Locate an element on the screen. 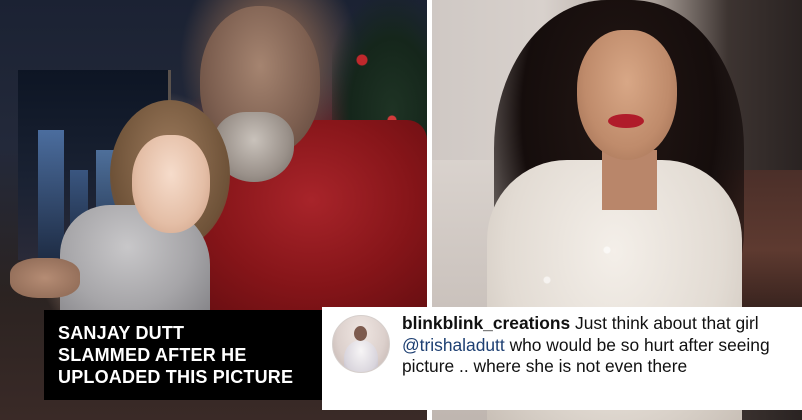 The width and height of the screenshot is (802, 420). woman-face is located at coordinates (627, 95).